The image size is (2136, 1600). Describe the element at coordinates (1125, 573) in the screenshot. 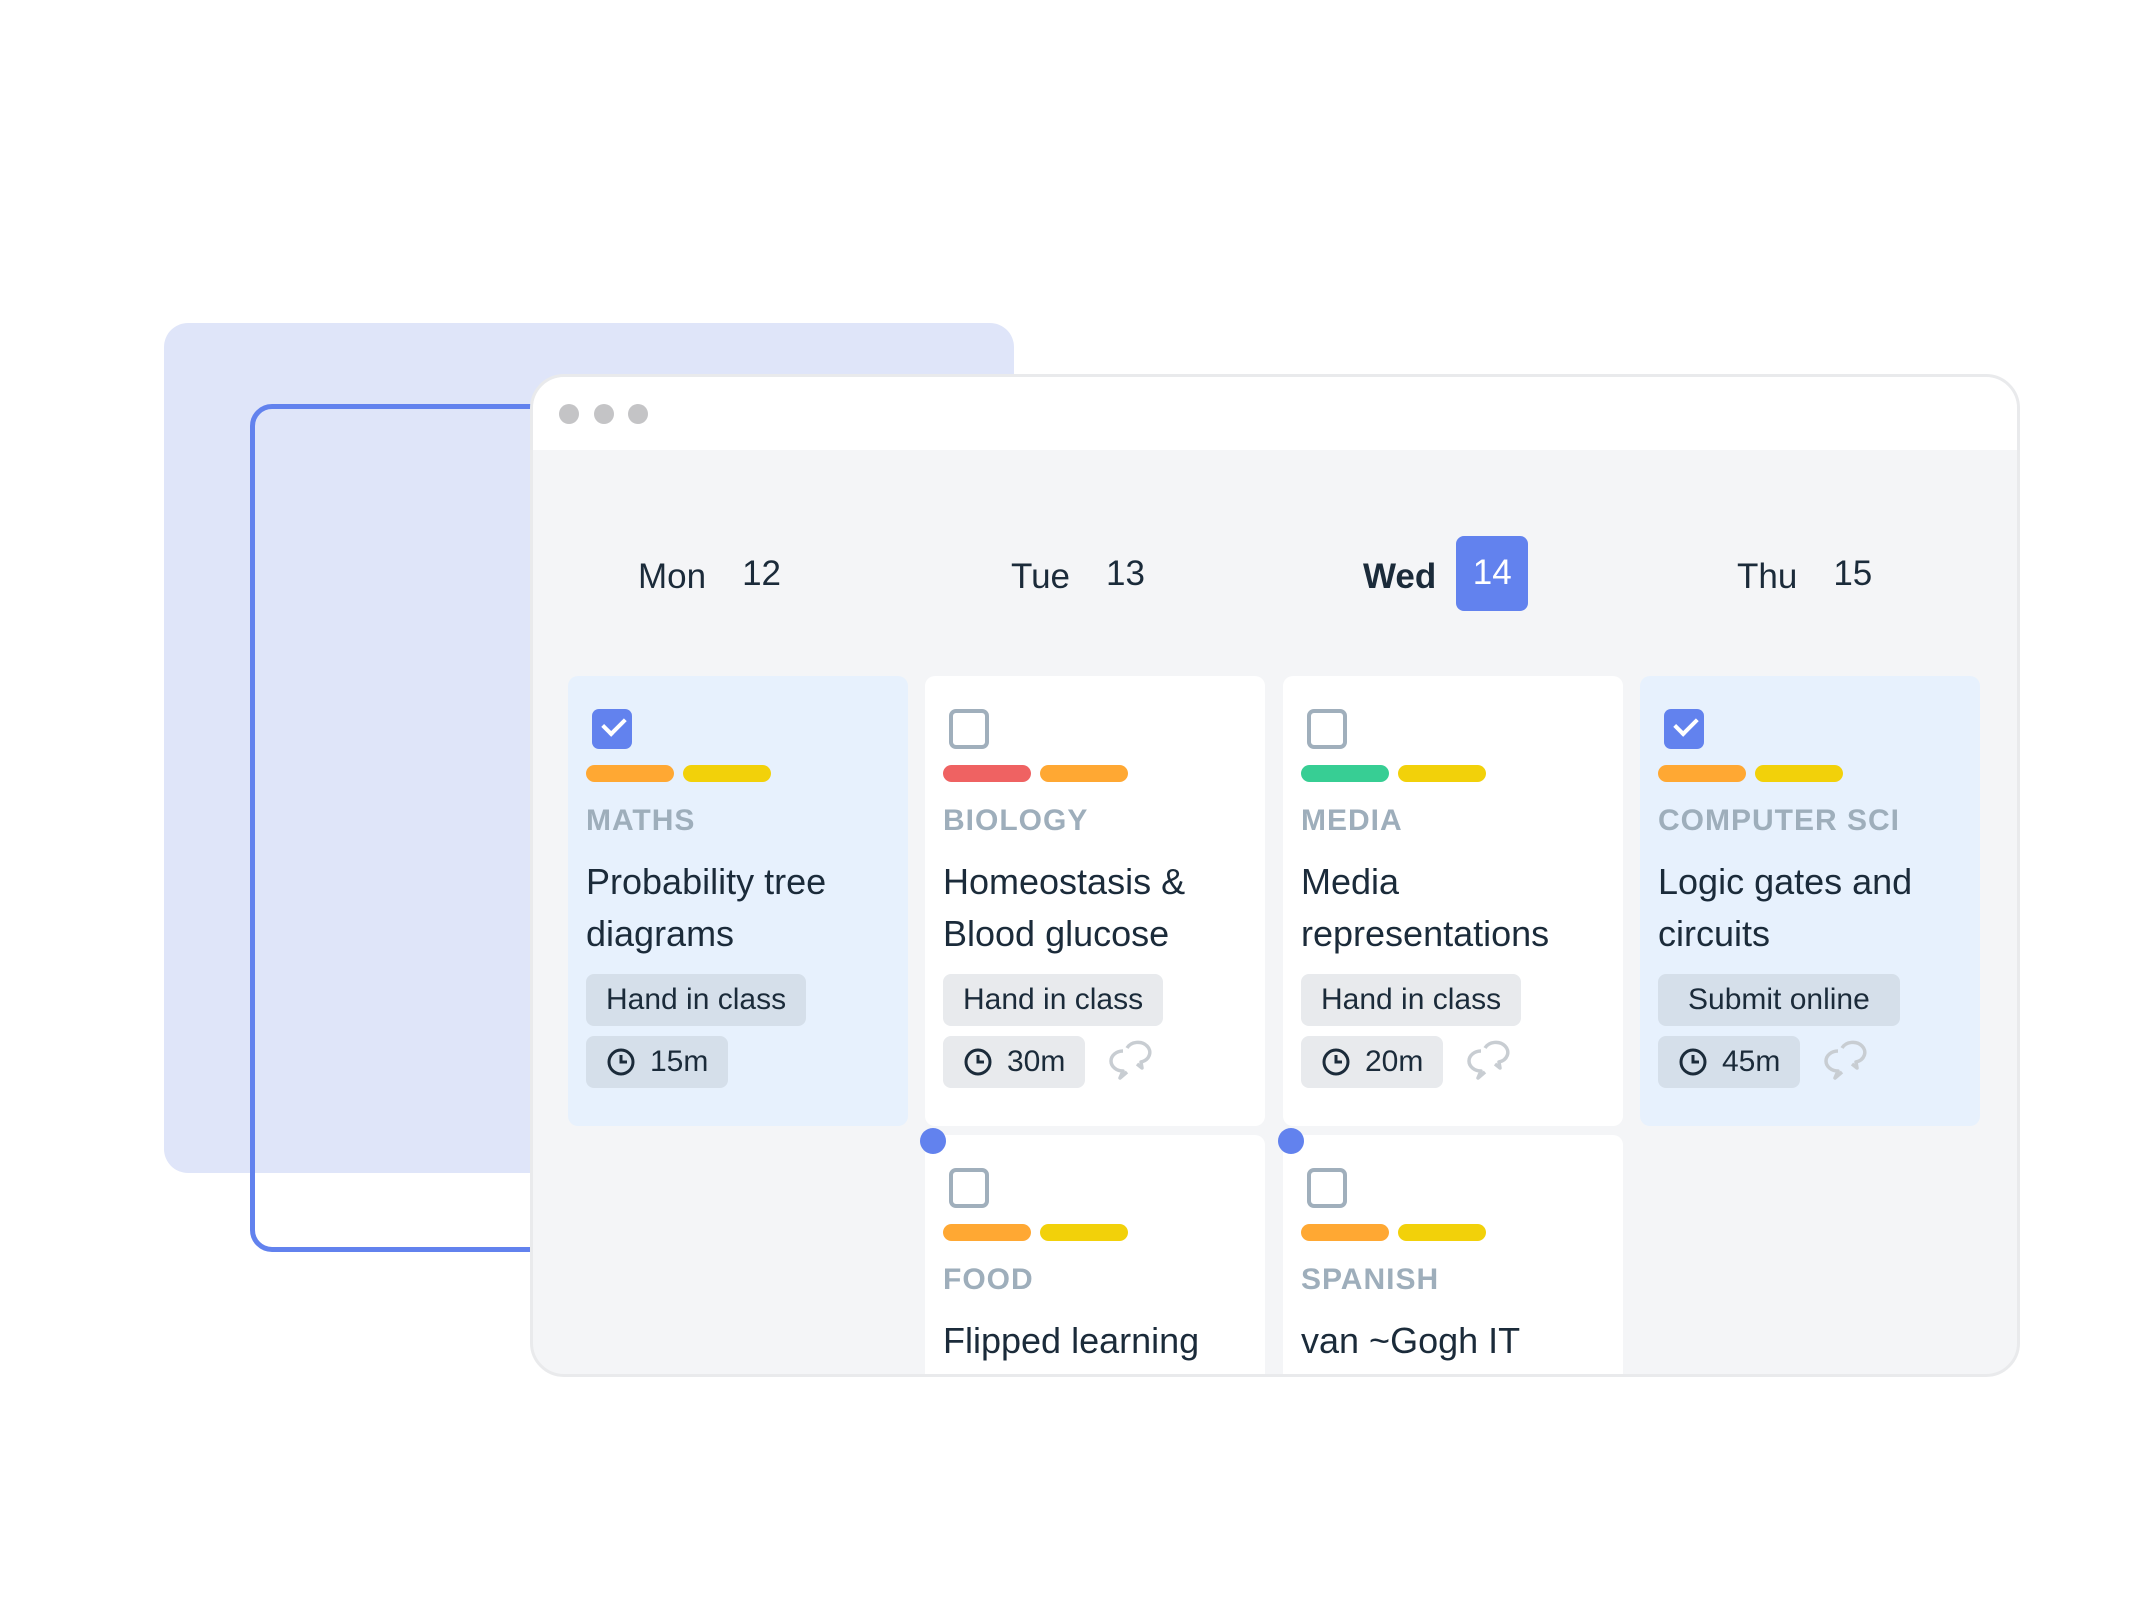

I see `day-date: 13` at that location.